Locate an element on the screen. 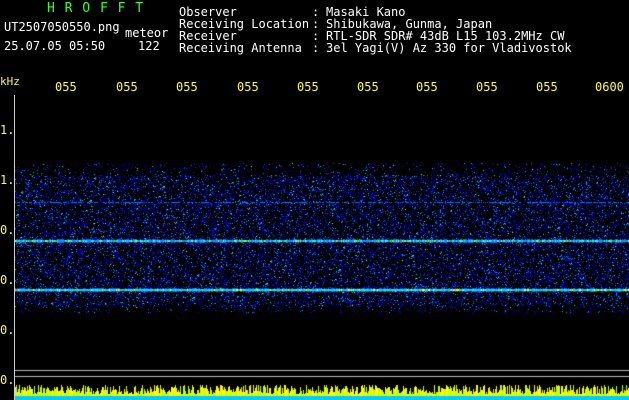 Image resolution: width=629 pixels, height=400 pixels. file-name: UT2507050550.png is located at coordinates (62, 27).